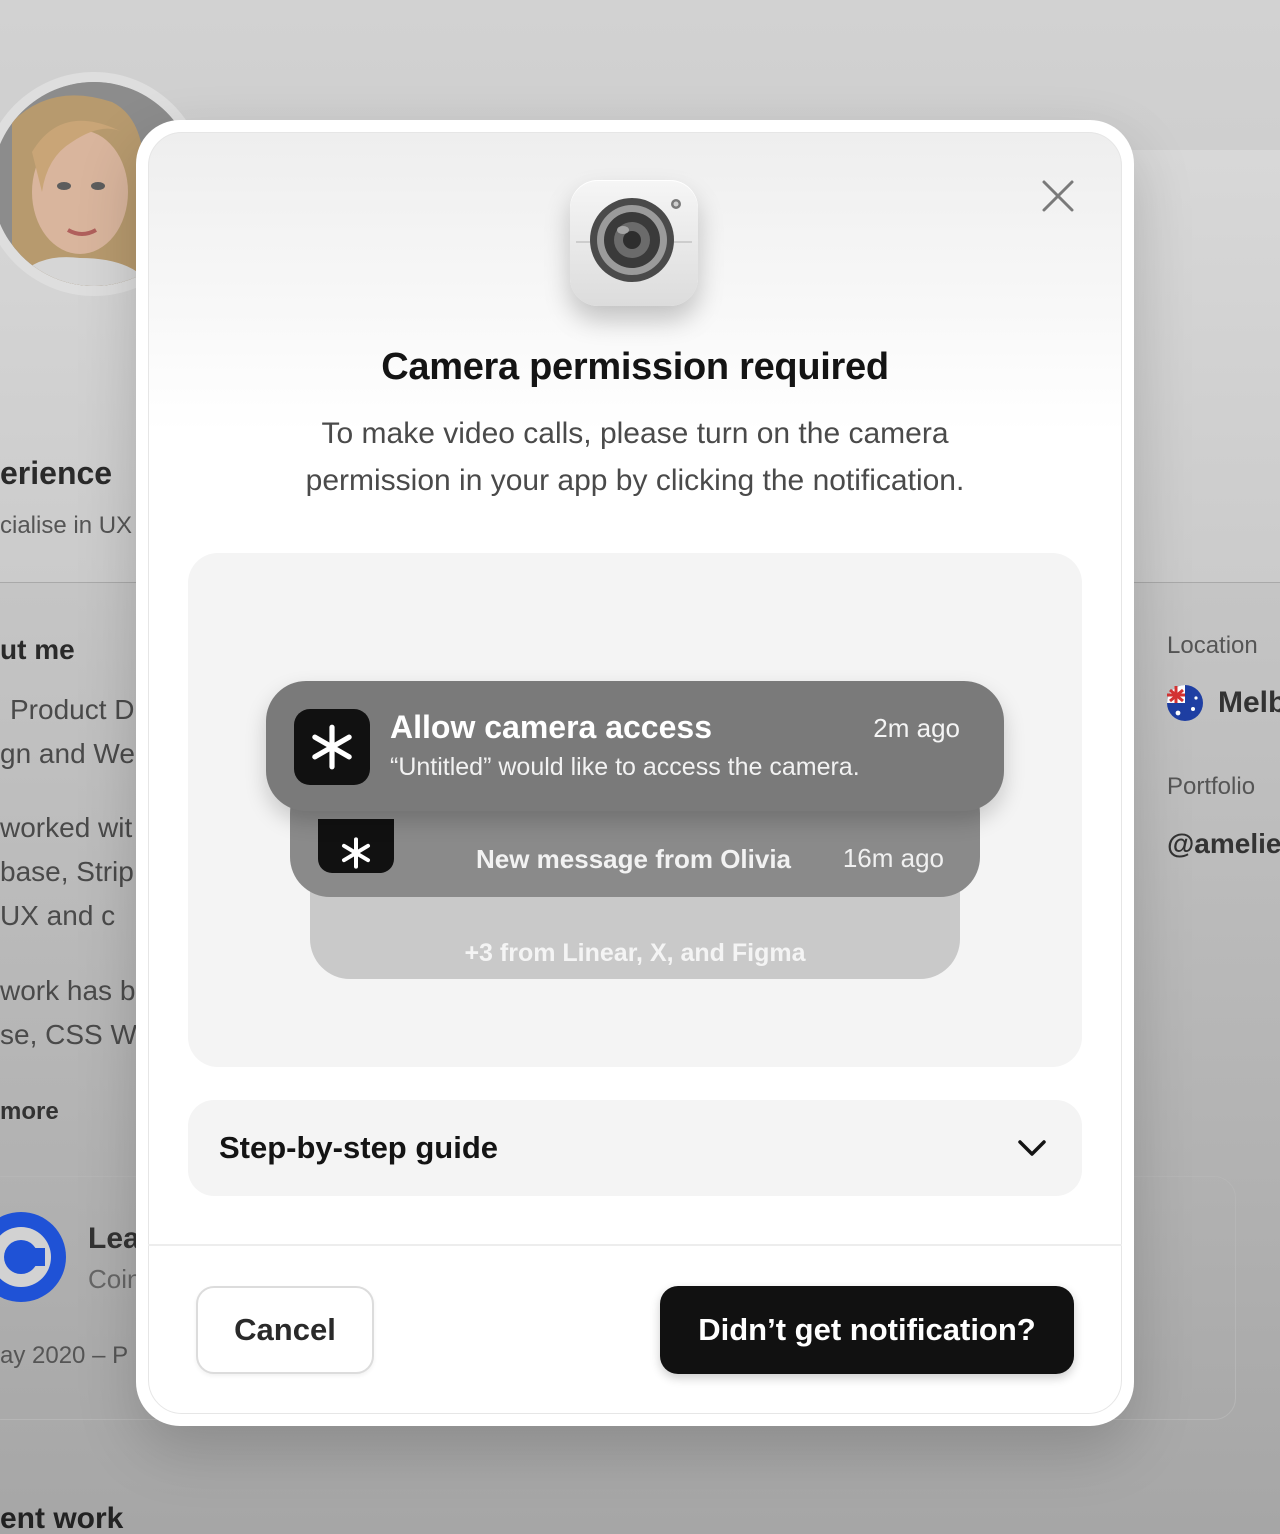 This screenshot has height=1534, width=1280. Describe the element at coordinates (551, 727) in the screenshot. I see `notification-title: Allow camera access` at that location.